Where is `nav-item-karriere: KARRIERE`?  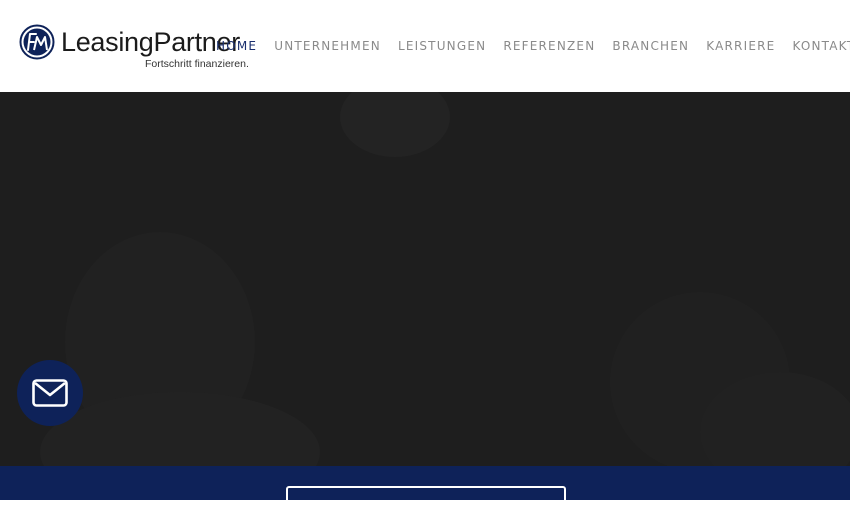
nav-item-karriere: KARRIERE is located at coordinates (740, 46).